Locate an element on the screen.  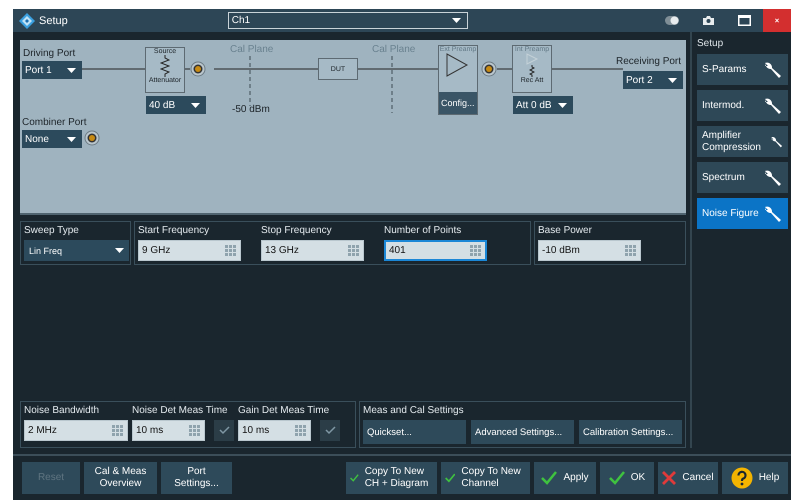
action-button: Apply is located at coordinates (565, 478).